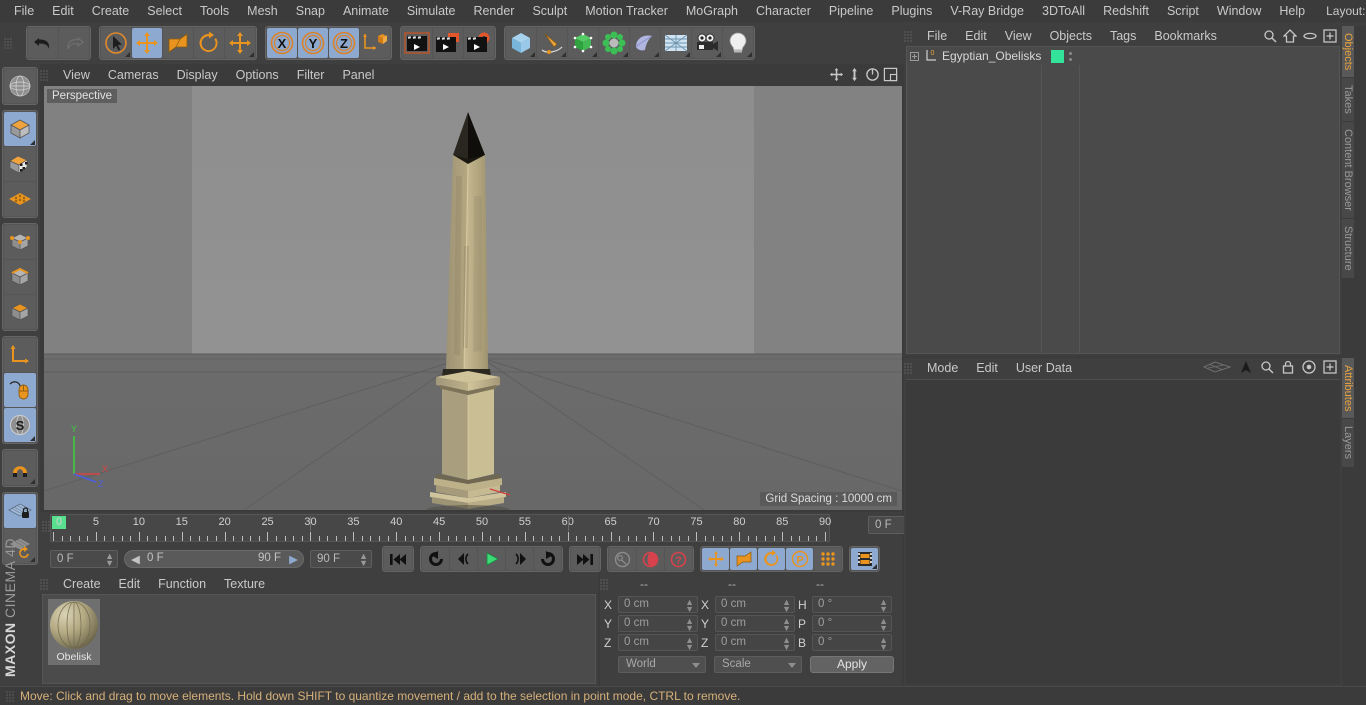  I want to click on vtab-attributes: Attributes, so click(1348, 389).